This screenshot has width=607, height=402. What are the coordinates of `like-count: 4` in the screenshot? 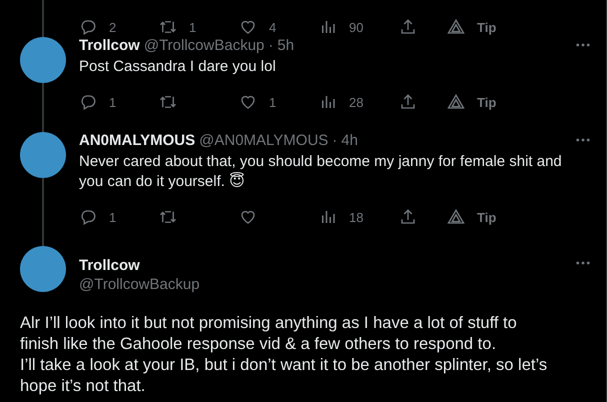 It's located at (272, 27).